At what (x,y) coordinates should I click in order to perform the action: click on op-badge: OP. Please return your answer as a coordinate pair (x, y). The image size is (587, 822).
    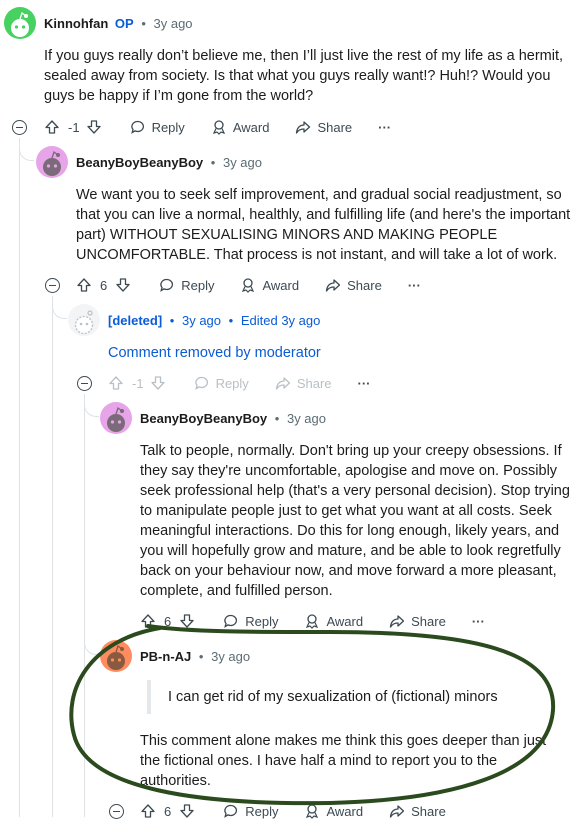
    Looking at the image, I should click on (124, 23).